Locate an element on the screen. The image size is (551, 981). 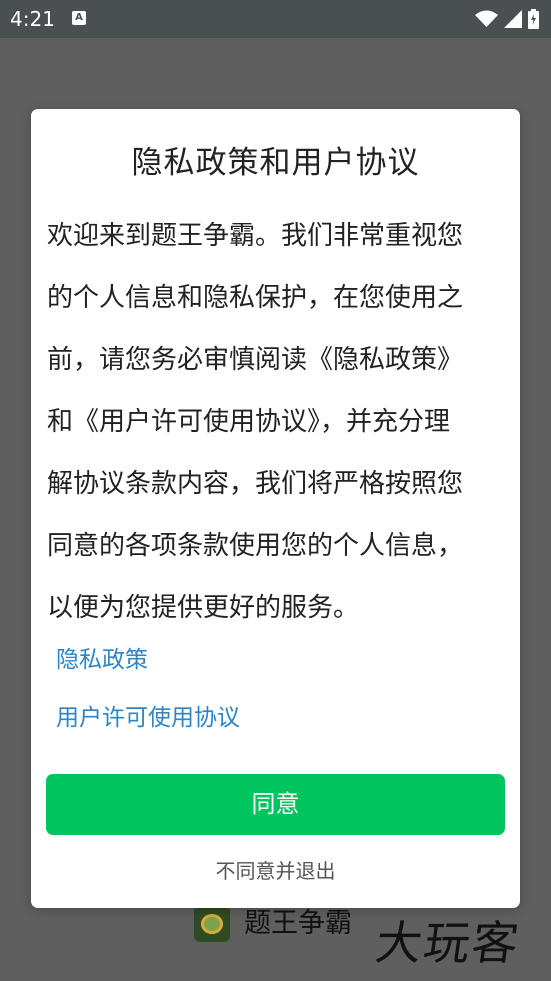
agree-button: 同意 is located at coordinates (275, 804).